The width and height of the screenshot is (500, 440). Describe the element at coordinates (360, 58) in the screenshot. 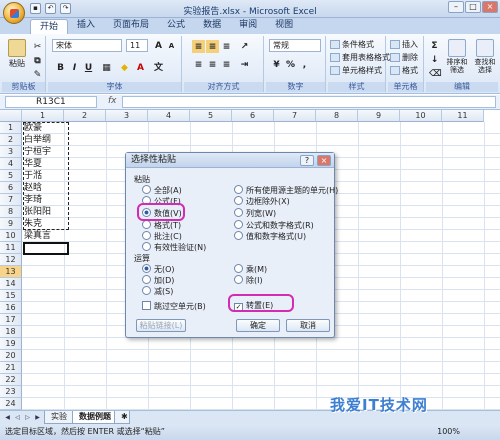

I see `format-as-table-button: 套用表格格式` at that location.